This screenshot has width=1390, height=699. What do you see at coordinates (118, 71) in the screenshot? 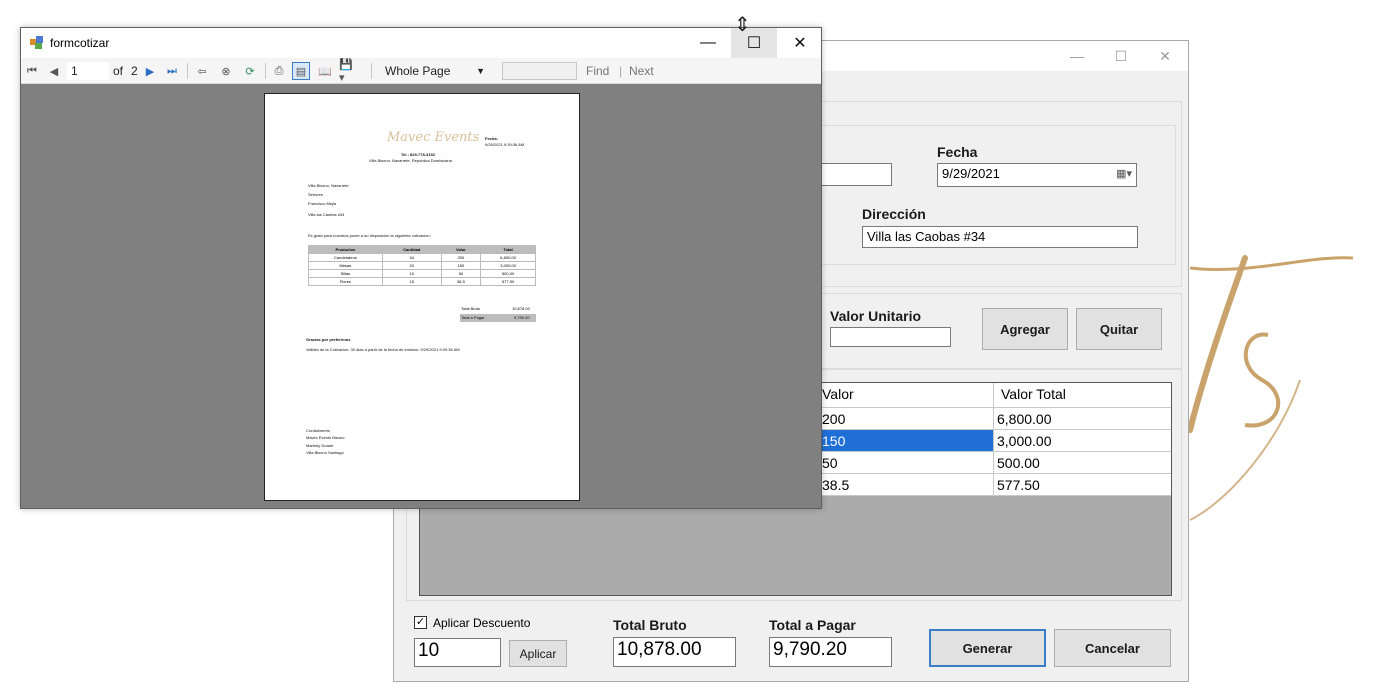
I see `page-of-label: of` at bounding box center [118, 71].